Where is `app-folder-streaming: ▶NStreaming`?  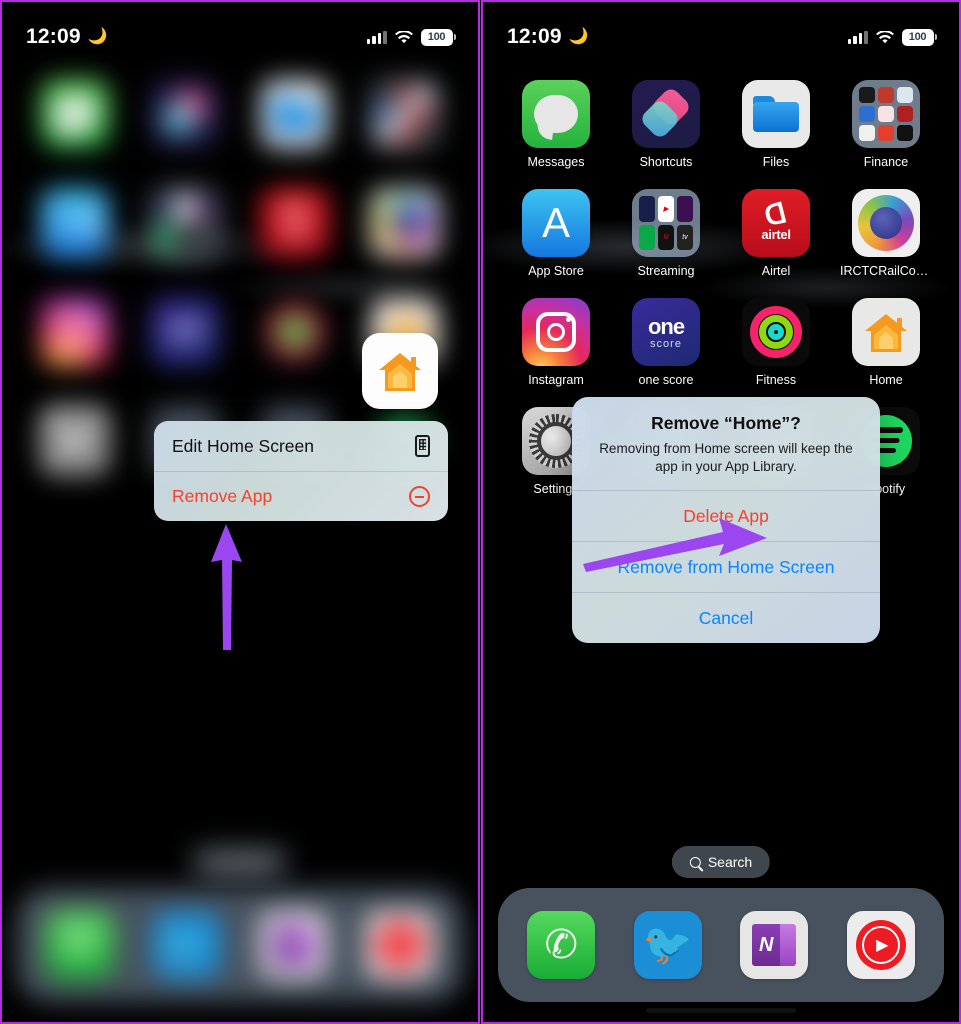
app-folder-streaming: ▶NStreaming is located at coordinates (185, 233).